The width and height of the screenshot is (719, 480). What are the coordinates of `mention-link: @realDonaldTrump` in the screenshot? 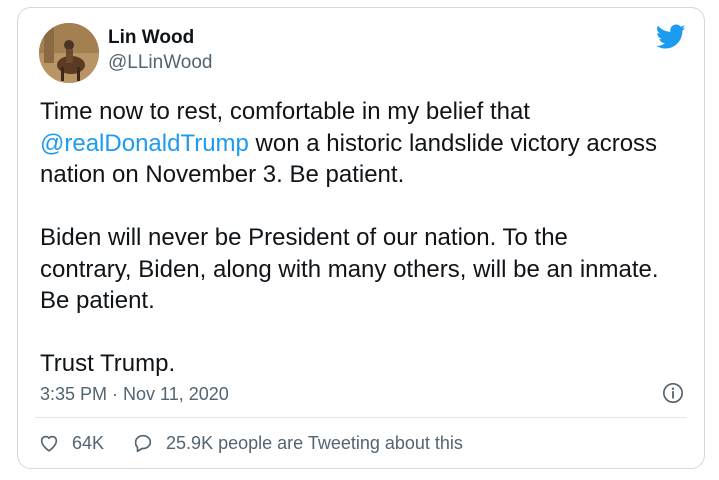 It's located at (144, 143).